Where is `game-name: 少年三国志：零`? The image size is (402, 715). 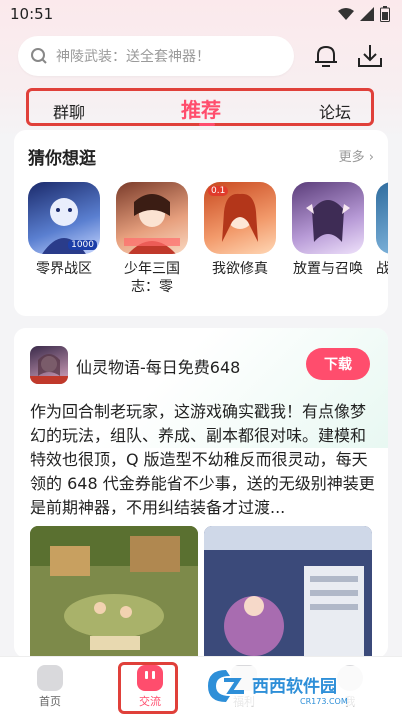 game-name: 少年三国志：零 is located at coordinates (152, 278).